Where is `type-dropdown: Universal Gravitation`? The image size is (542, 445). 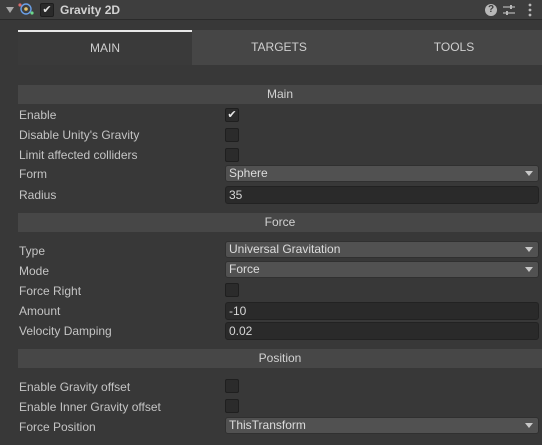
type-dropdown: Universal Gravitation is located at coordinates (382, 249).